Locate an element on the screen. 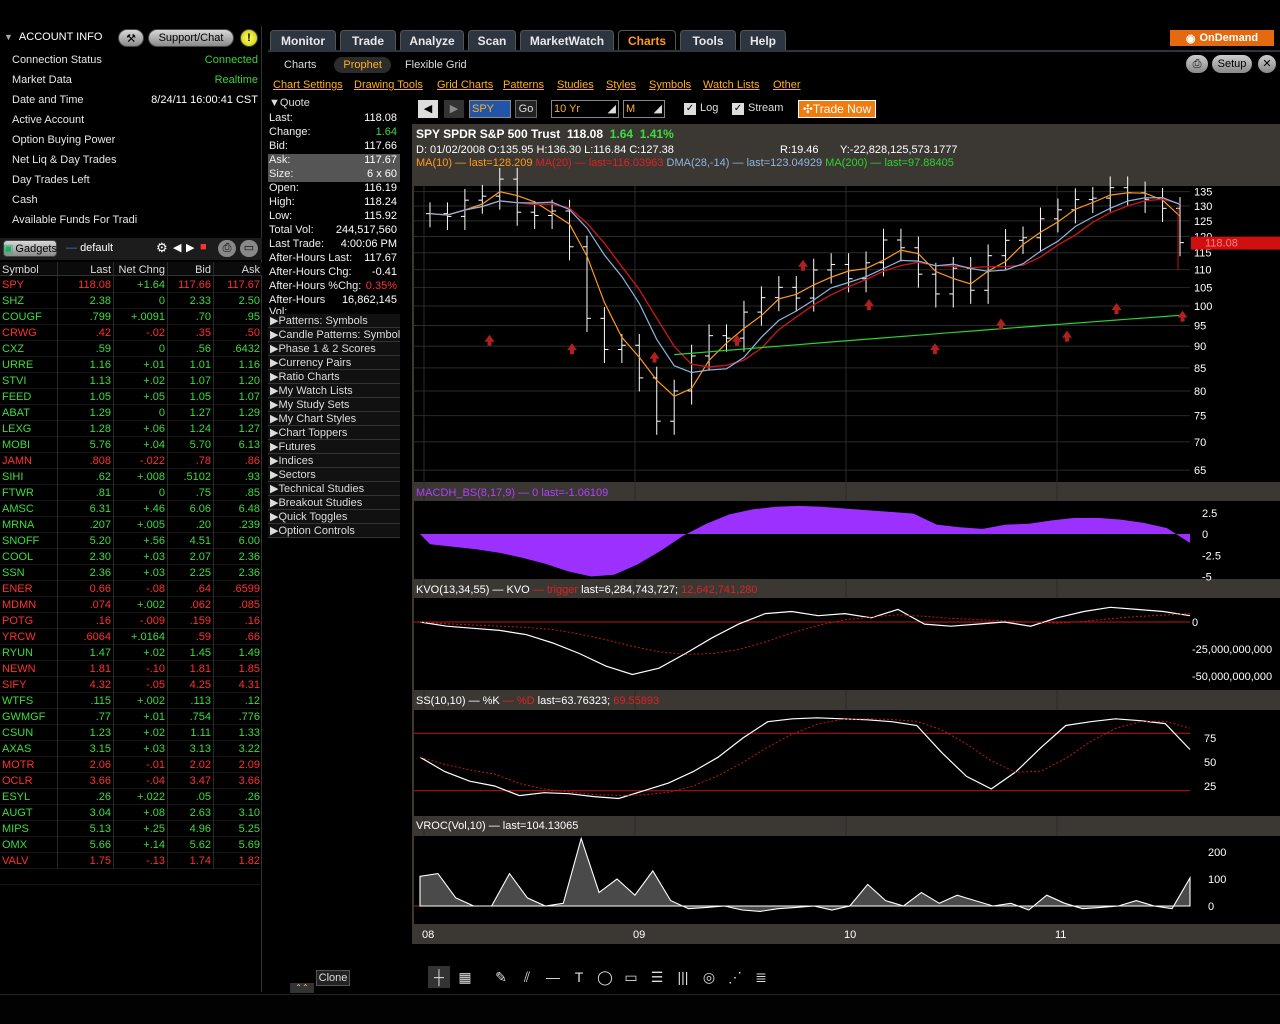 The image size is (1280, 1024). symbol-cell: SPY is located at coordinates (29, 285).